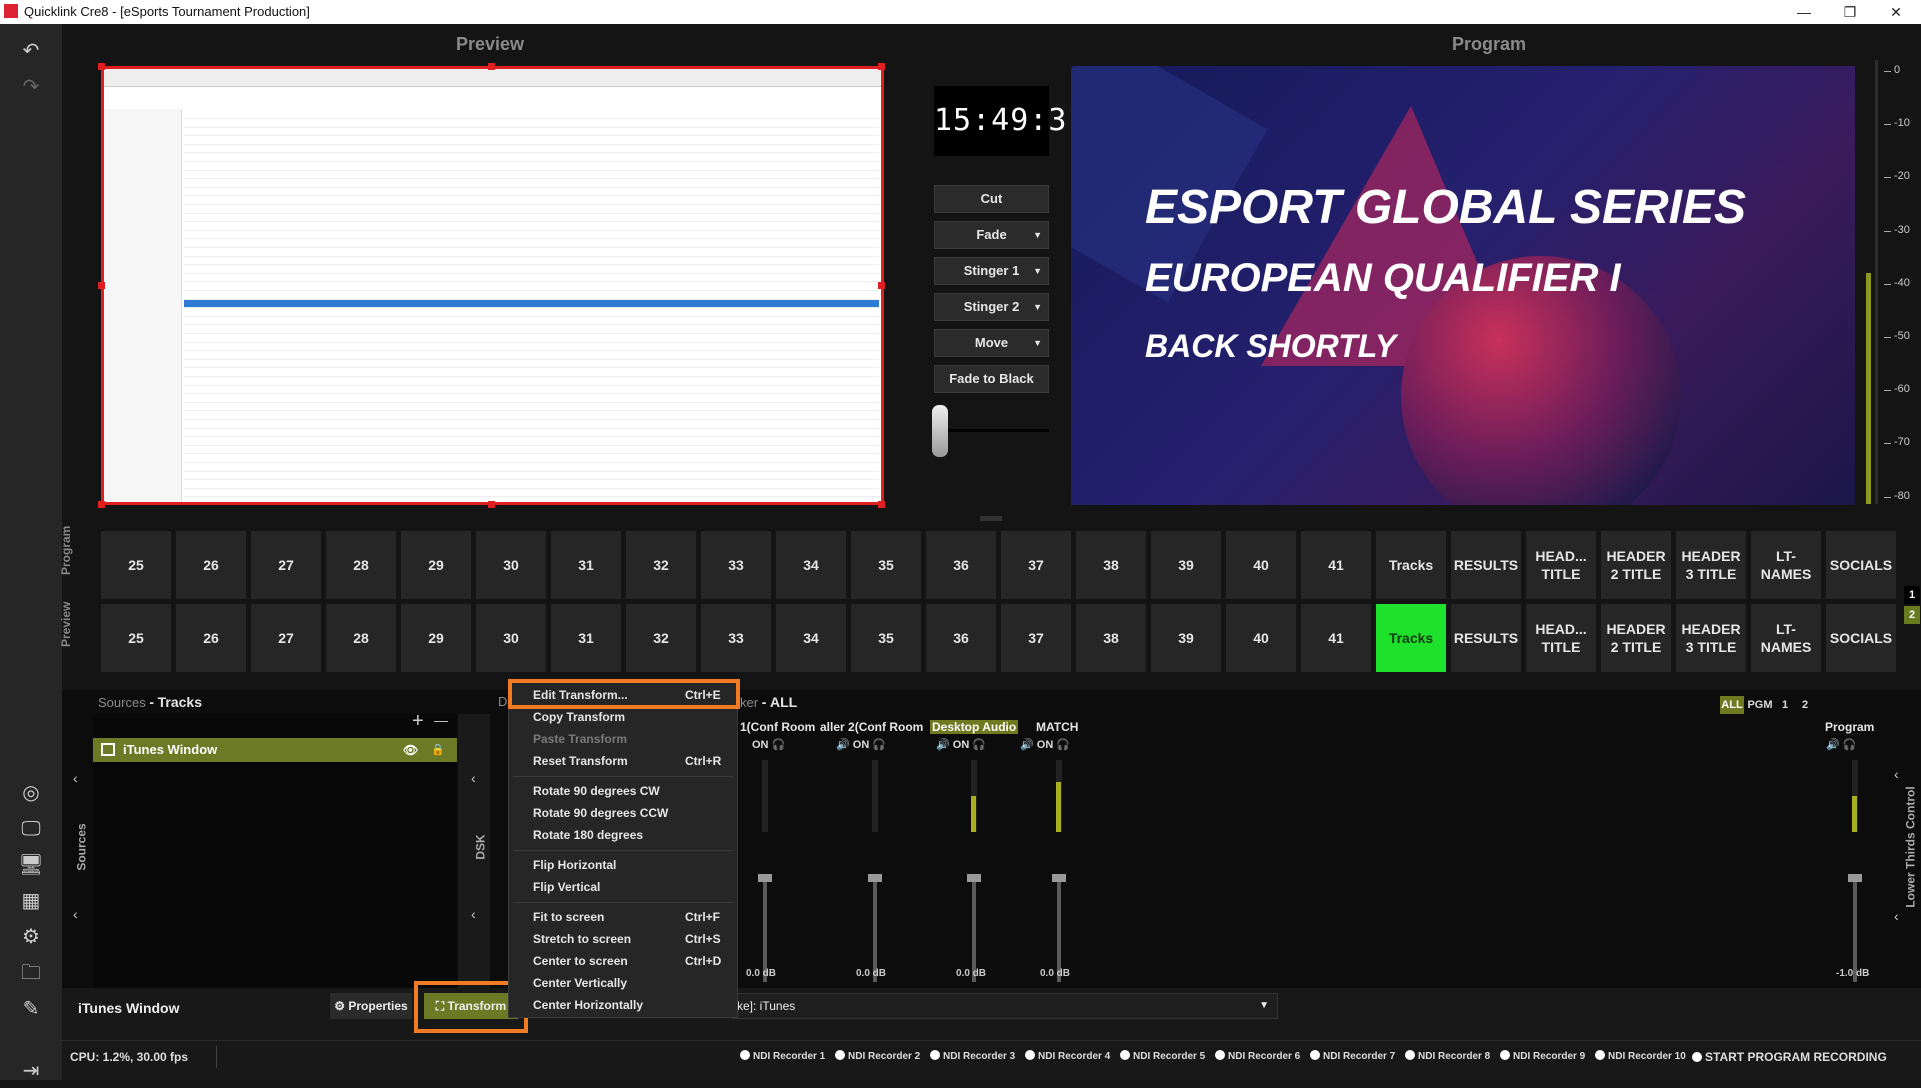 The image size is (1921, 1088). Describe the element at coordinates (1447, 1056) in the screenshot. I see `recorder-toggle: NDI Recorder 8` at that location.